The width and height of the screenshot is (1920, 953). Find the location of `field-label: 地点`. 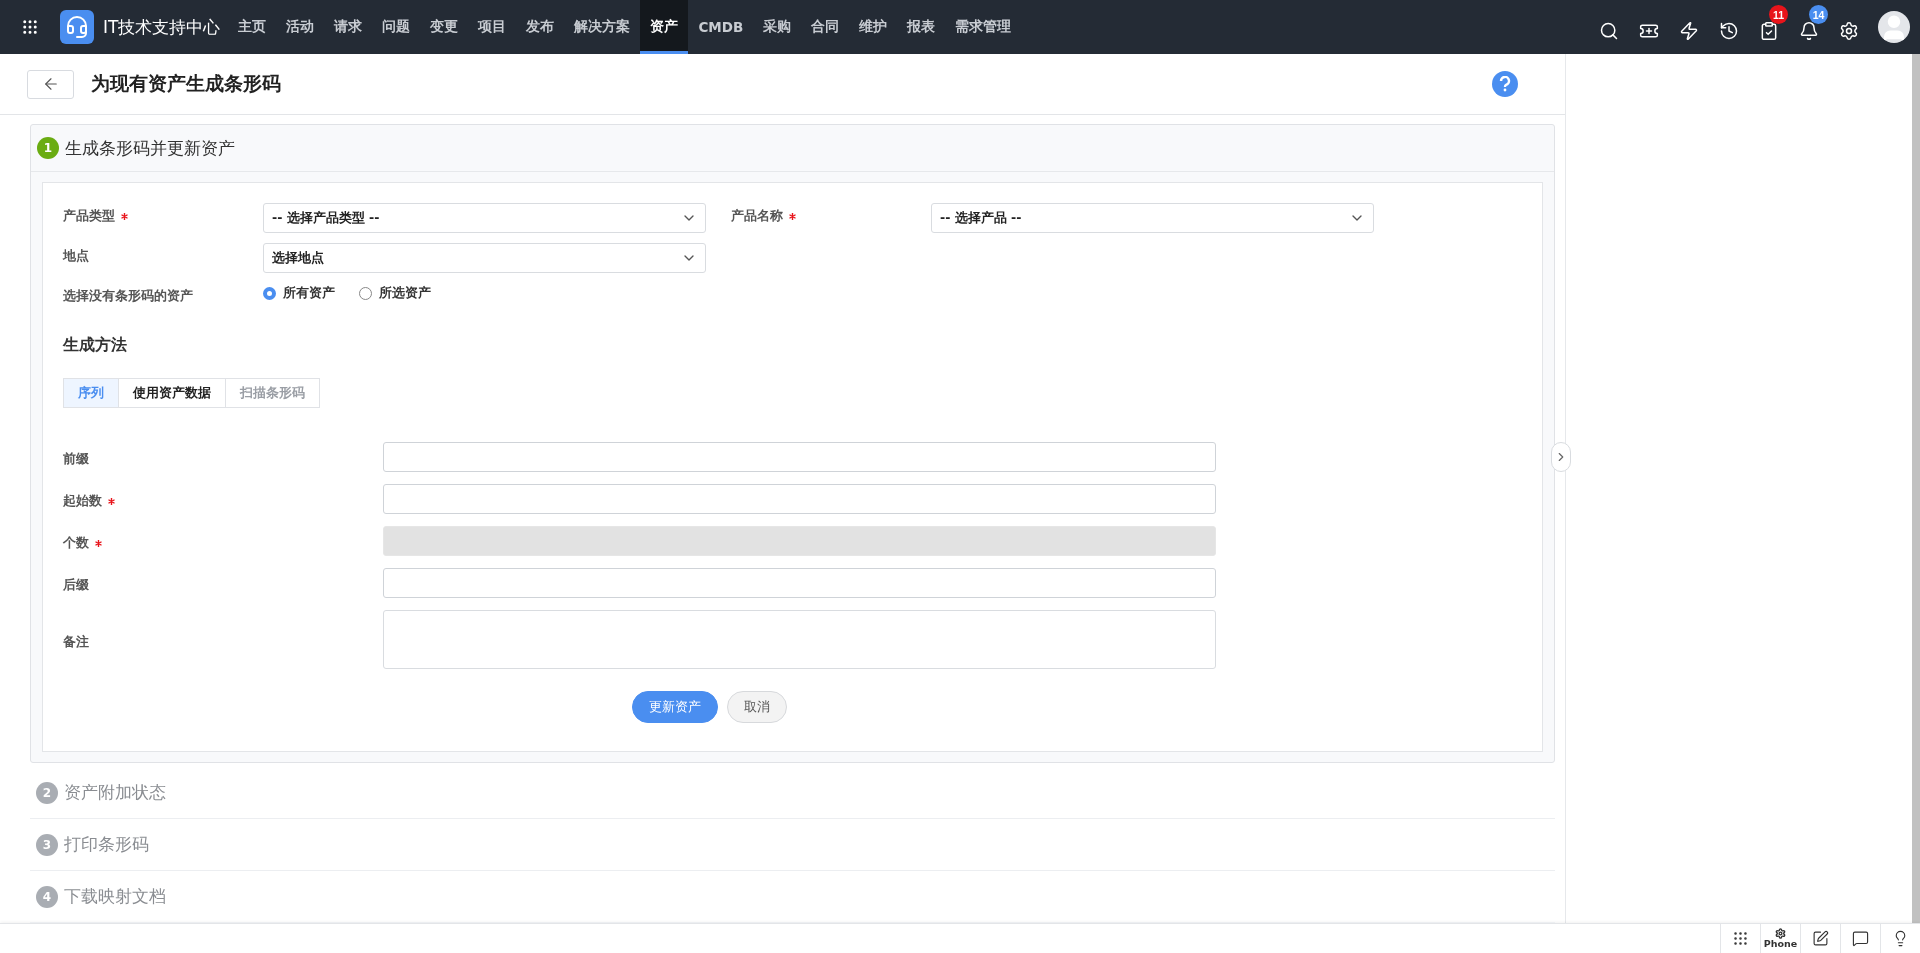

field-label: 地点 is located at coordinates (76, 256).